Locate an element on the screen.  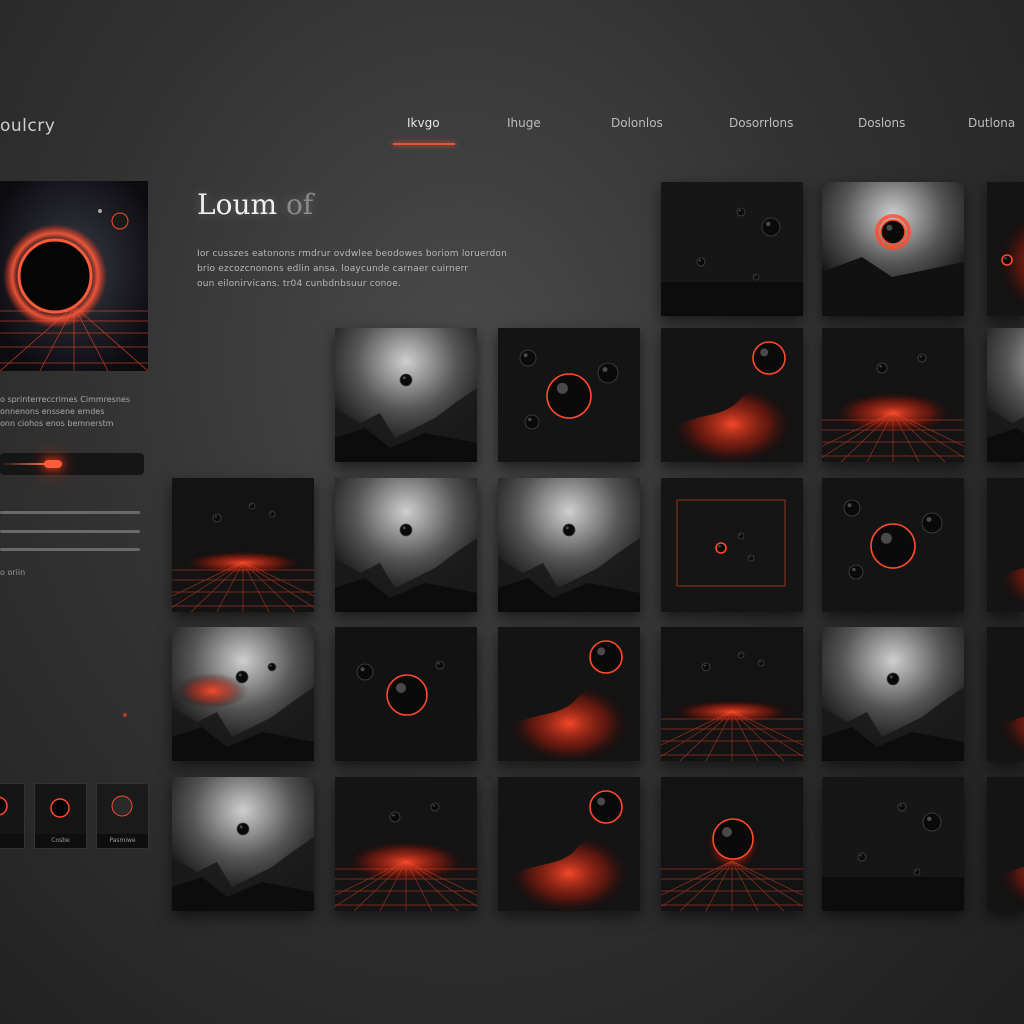
featured-image is located at coordinates (74, 276).